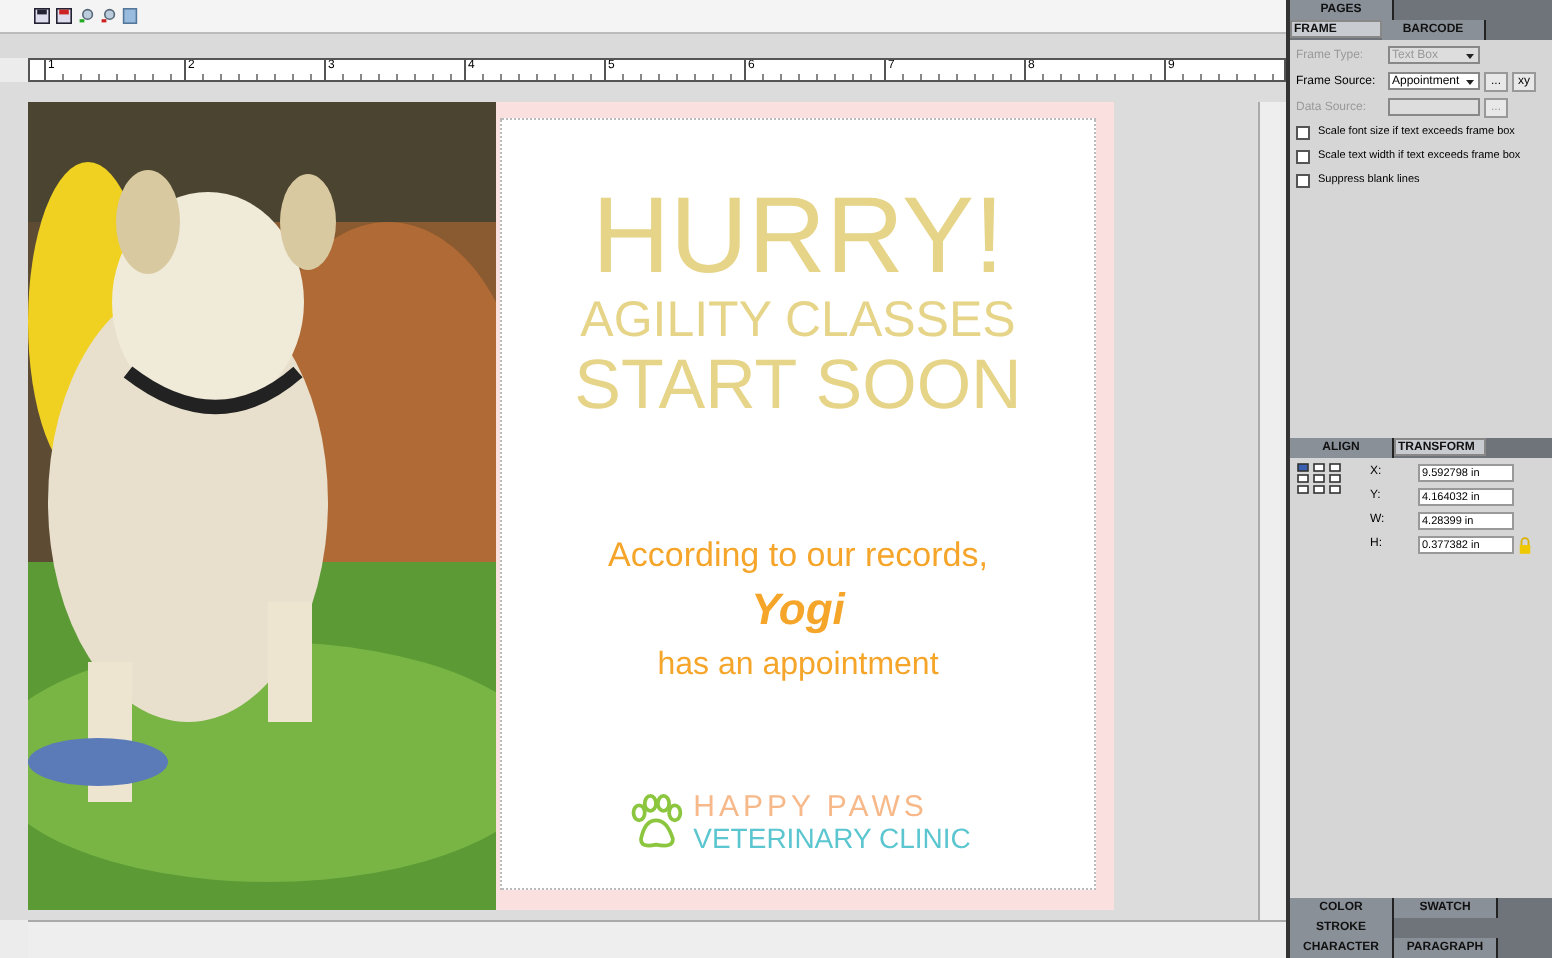 Image resolution: width=1552 pixels, height=958 pixels. What do you see at coordinates (832, 839) in the screenshot?
I see `logo-text: VETERINARY CLINIC` at bounding box center [832, 839].